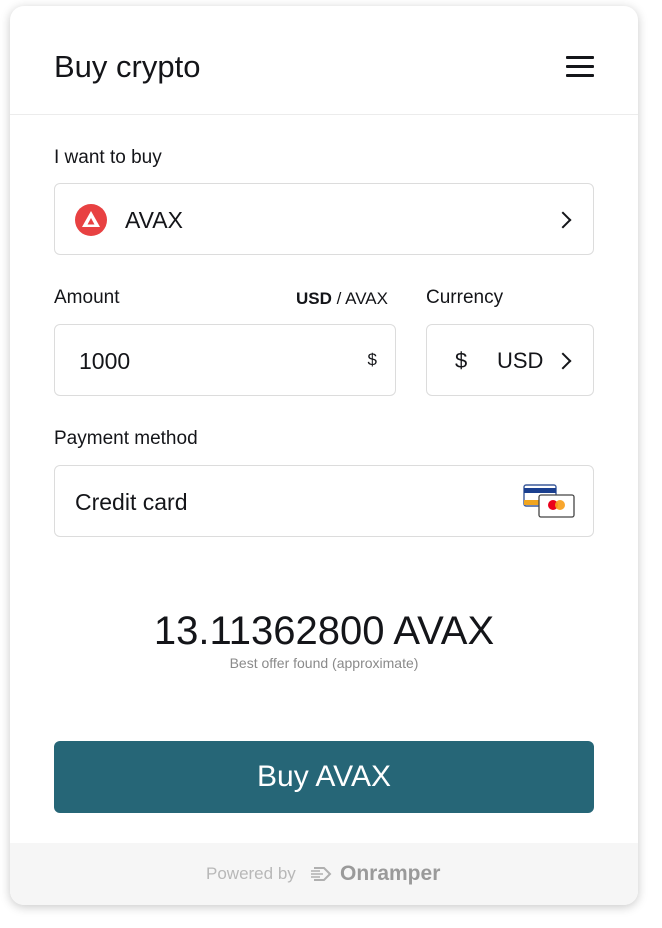 The height and width of the screenshot is (928, 662). I want to click on payment-method-selector: Credit card, so click(324, 501).